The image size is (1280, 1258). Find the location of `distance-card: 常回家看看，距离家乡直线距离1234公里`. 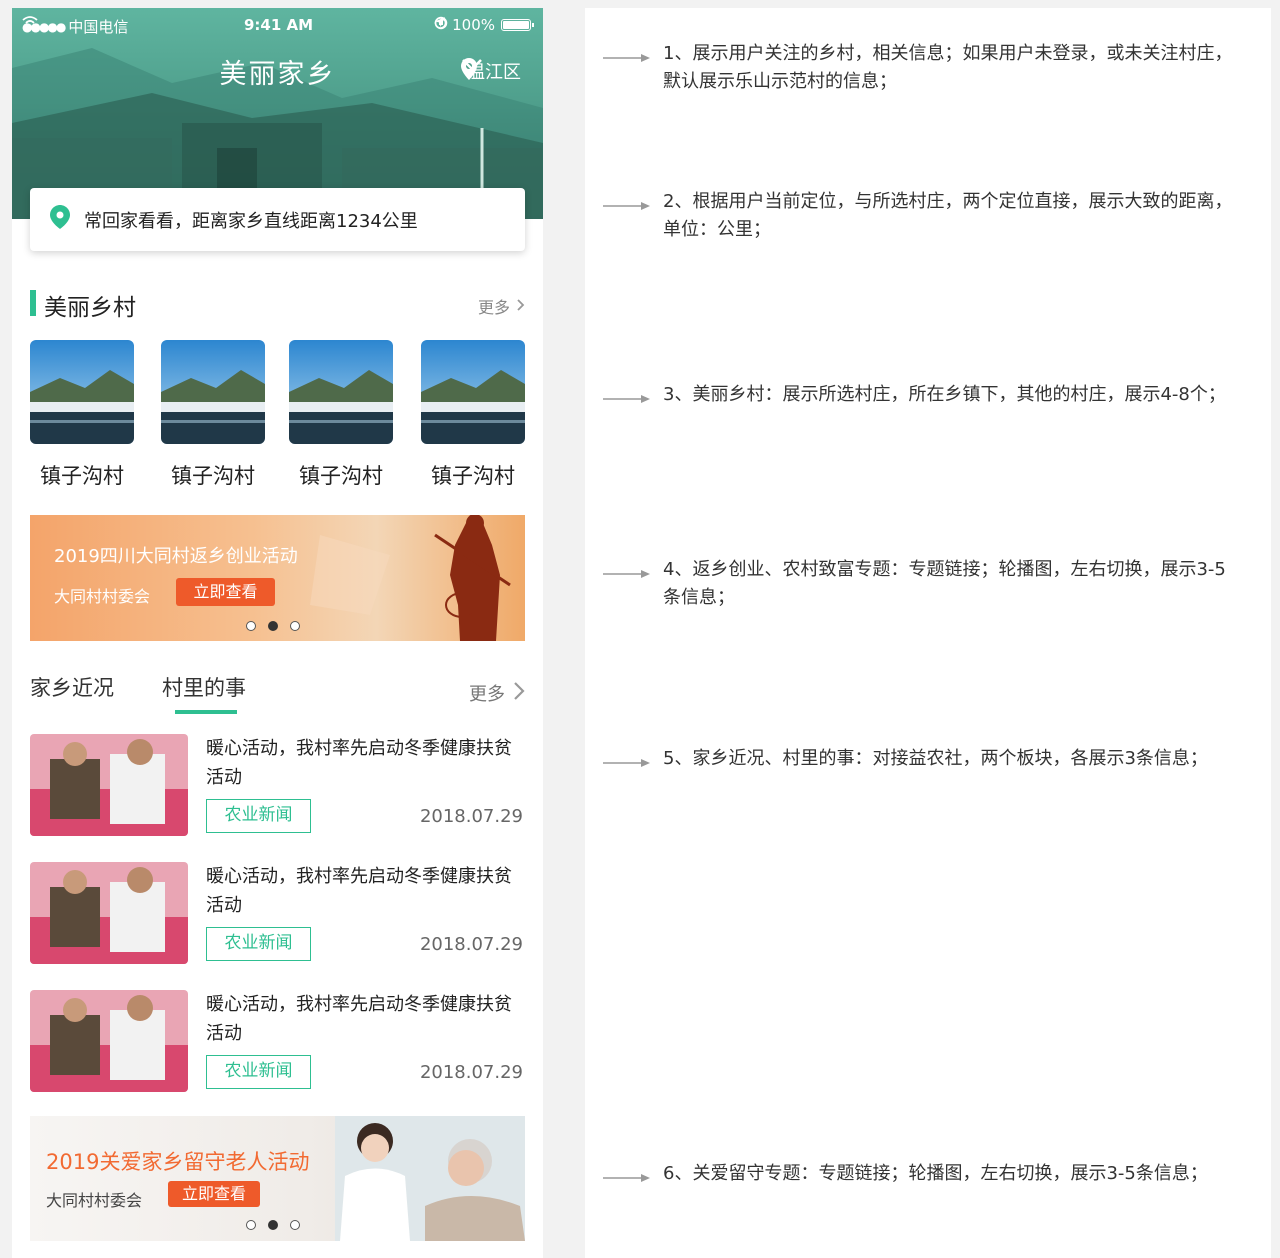

distance-card: 常回家看看，距离家乡直线距离1234公里 is located at coordinates (277, 219).